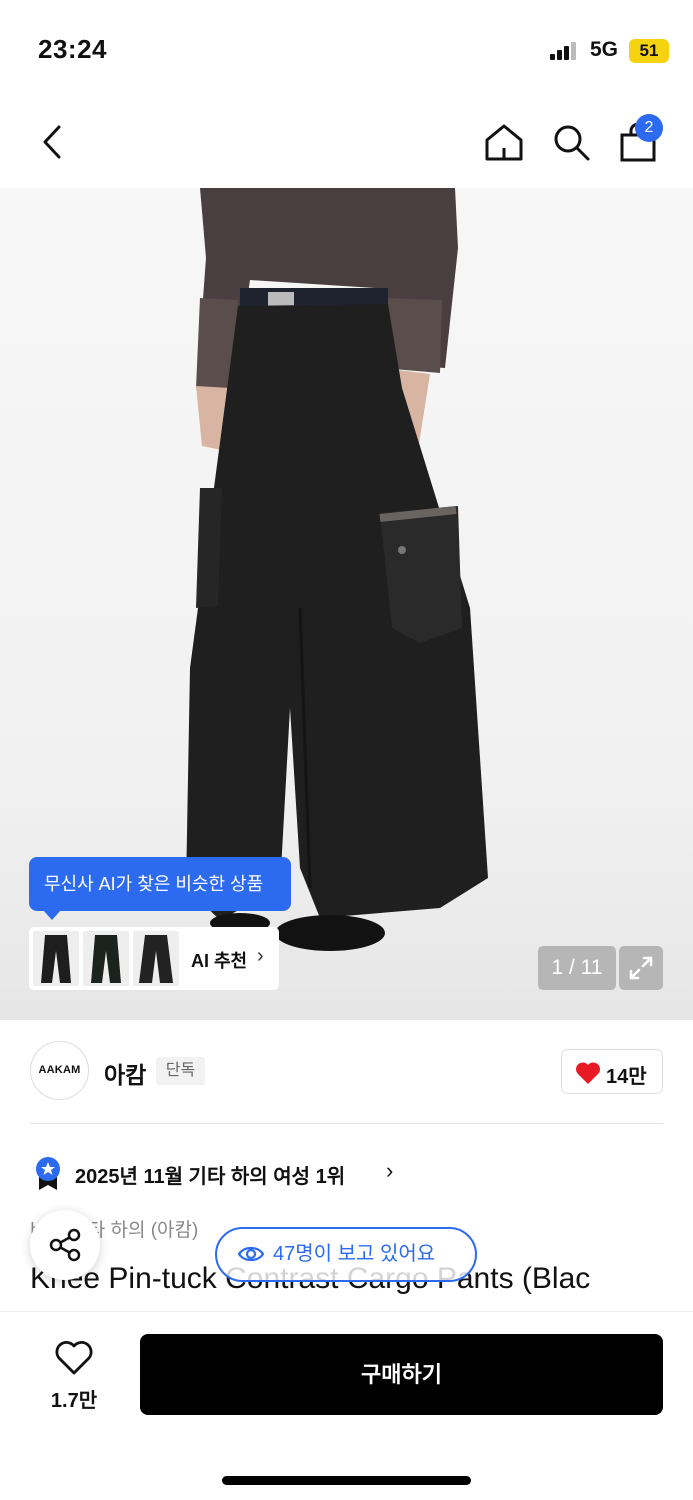  Describe the element at coordinates (125, 1073) in the screenshot. I see `brand-name: 아캄` at that location.